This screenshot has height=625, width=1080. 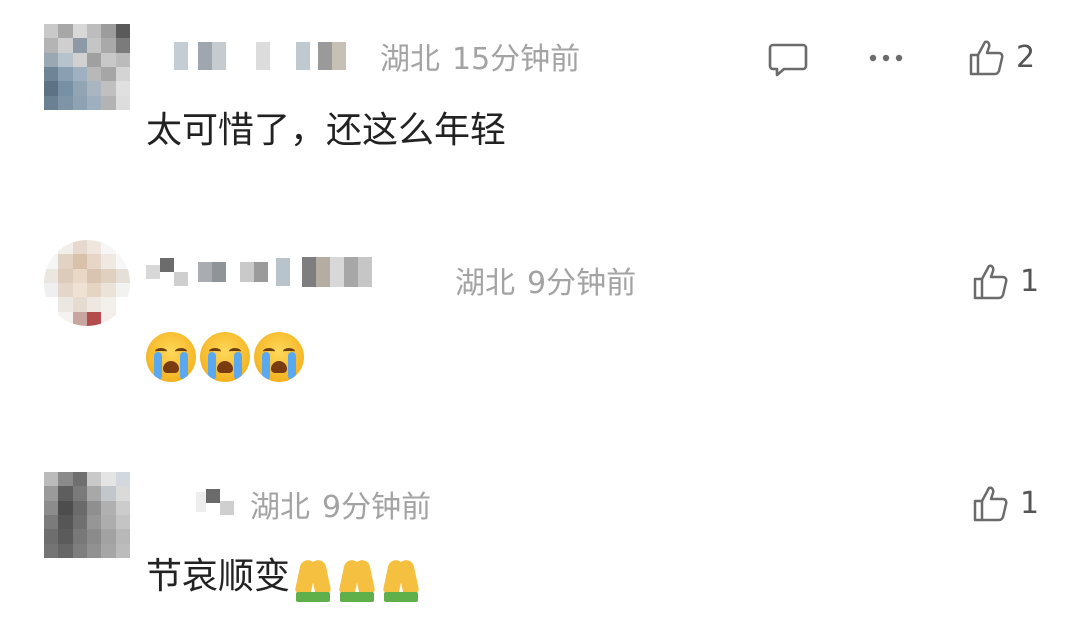 I want to click on more-button, so click(x=886, y=58).